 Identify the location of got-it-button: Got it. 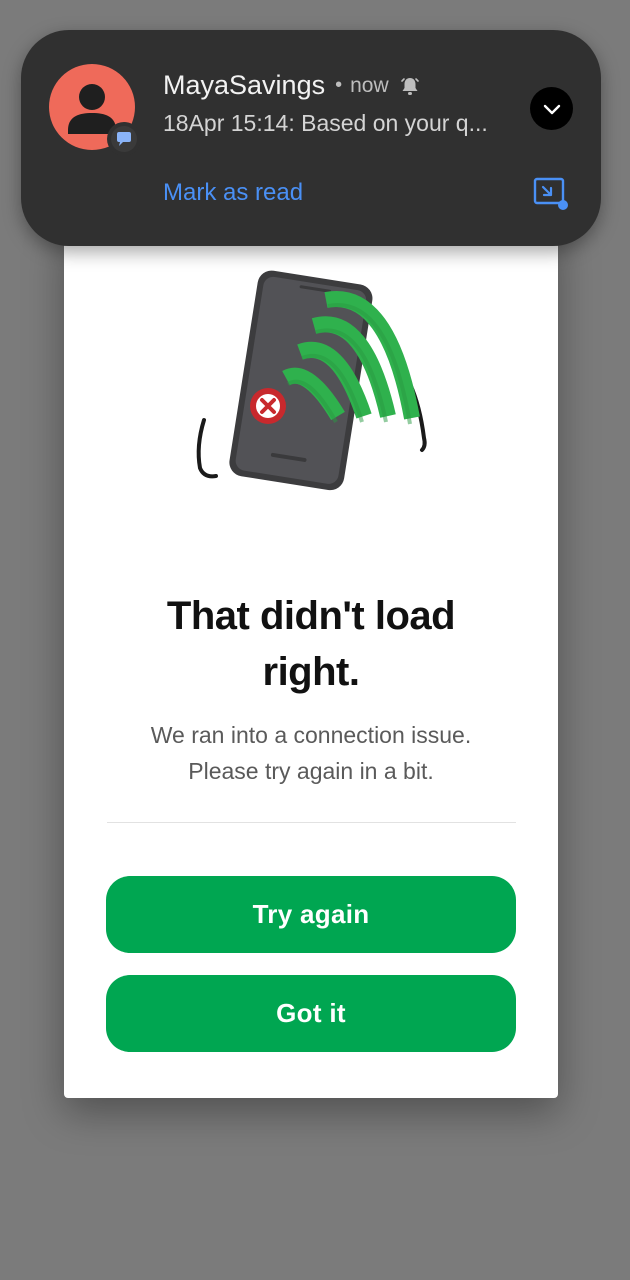
(311, 1013).